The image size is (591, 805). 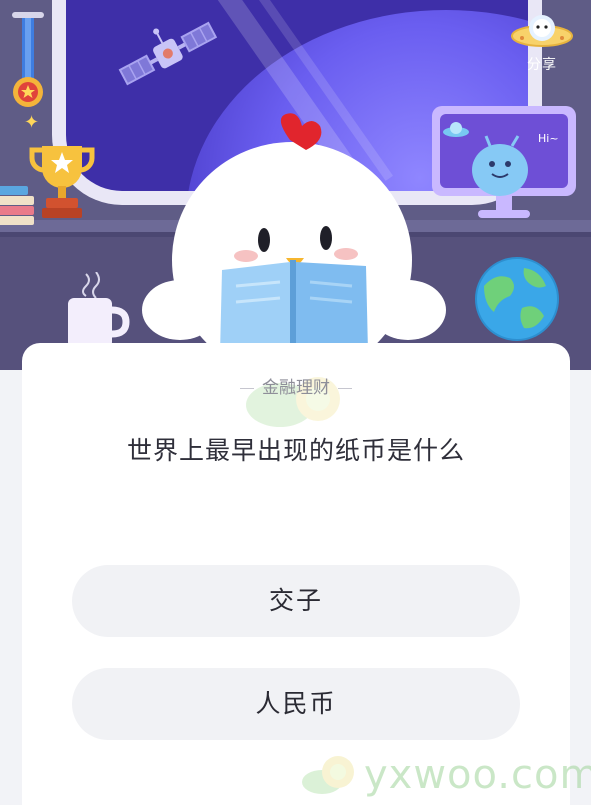 I want to click on answer-option-1: 交子, so click(x=296, y=601).